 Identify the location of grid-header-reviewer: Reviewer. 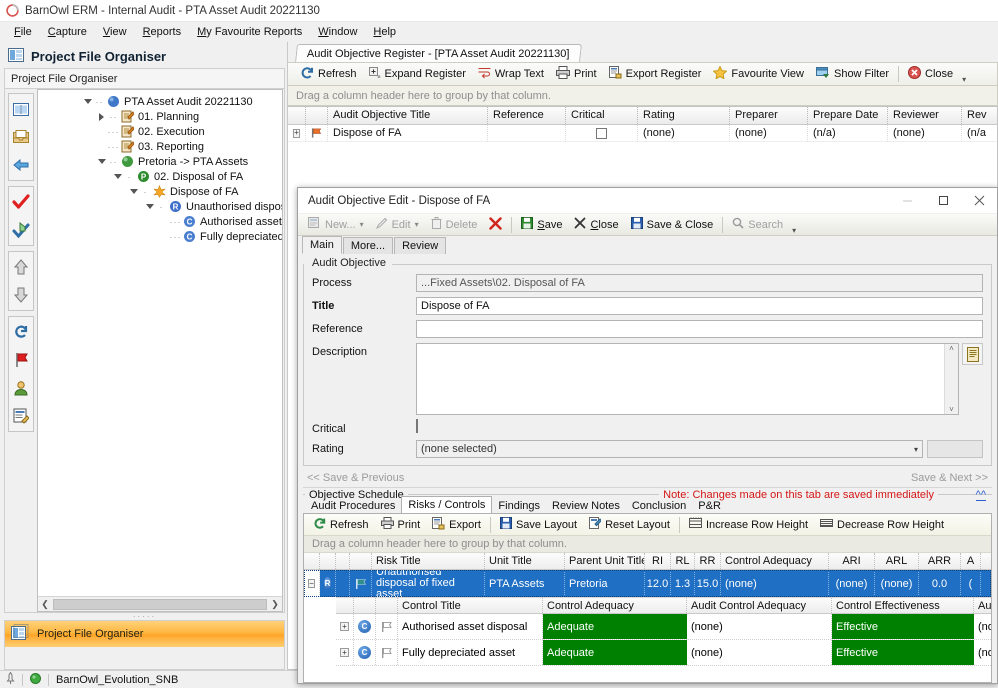
(925, 115).